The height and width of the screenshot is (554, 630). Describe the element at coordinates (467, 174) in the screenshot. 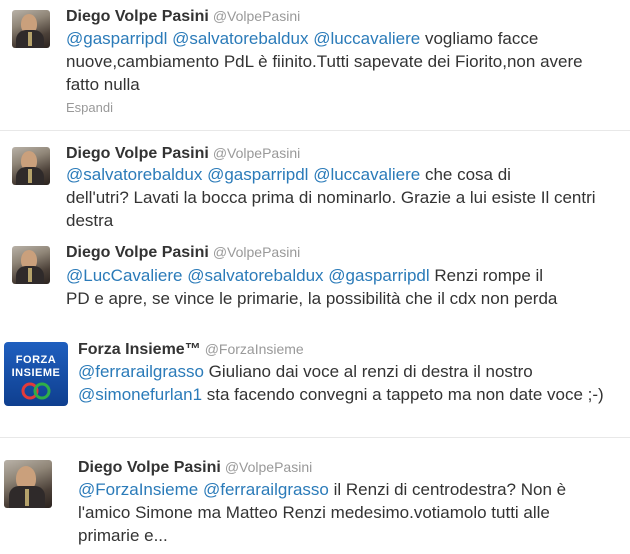

I see `tweet-text-segment: che cosa di` at that location.